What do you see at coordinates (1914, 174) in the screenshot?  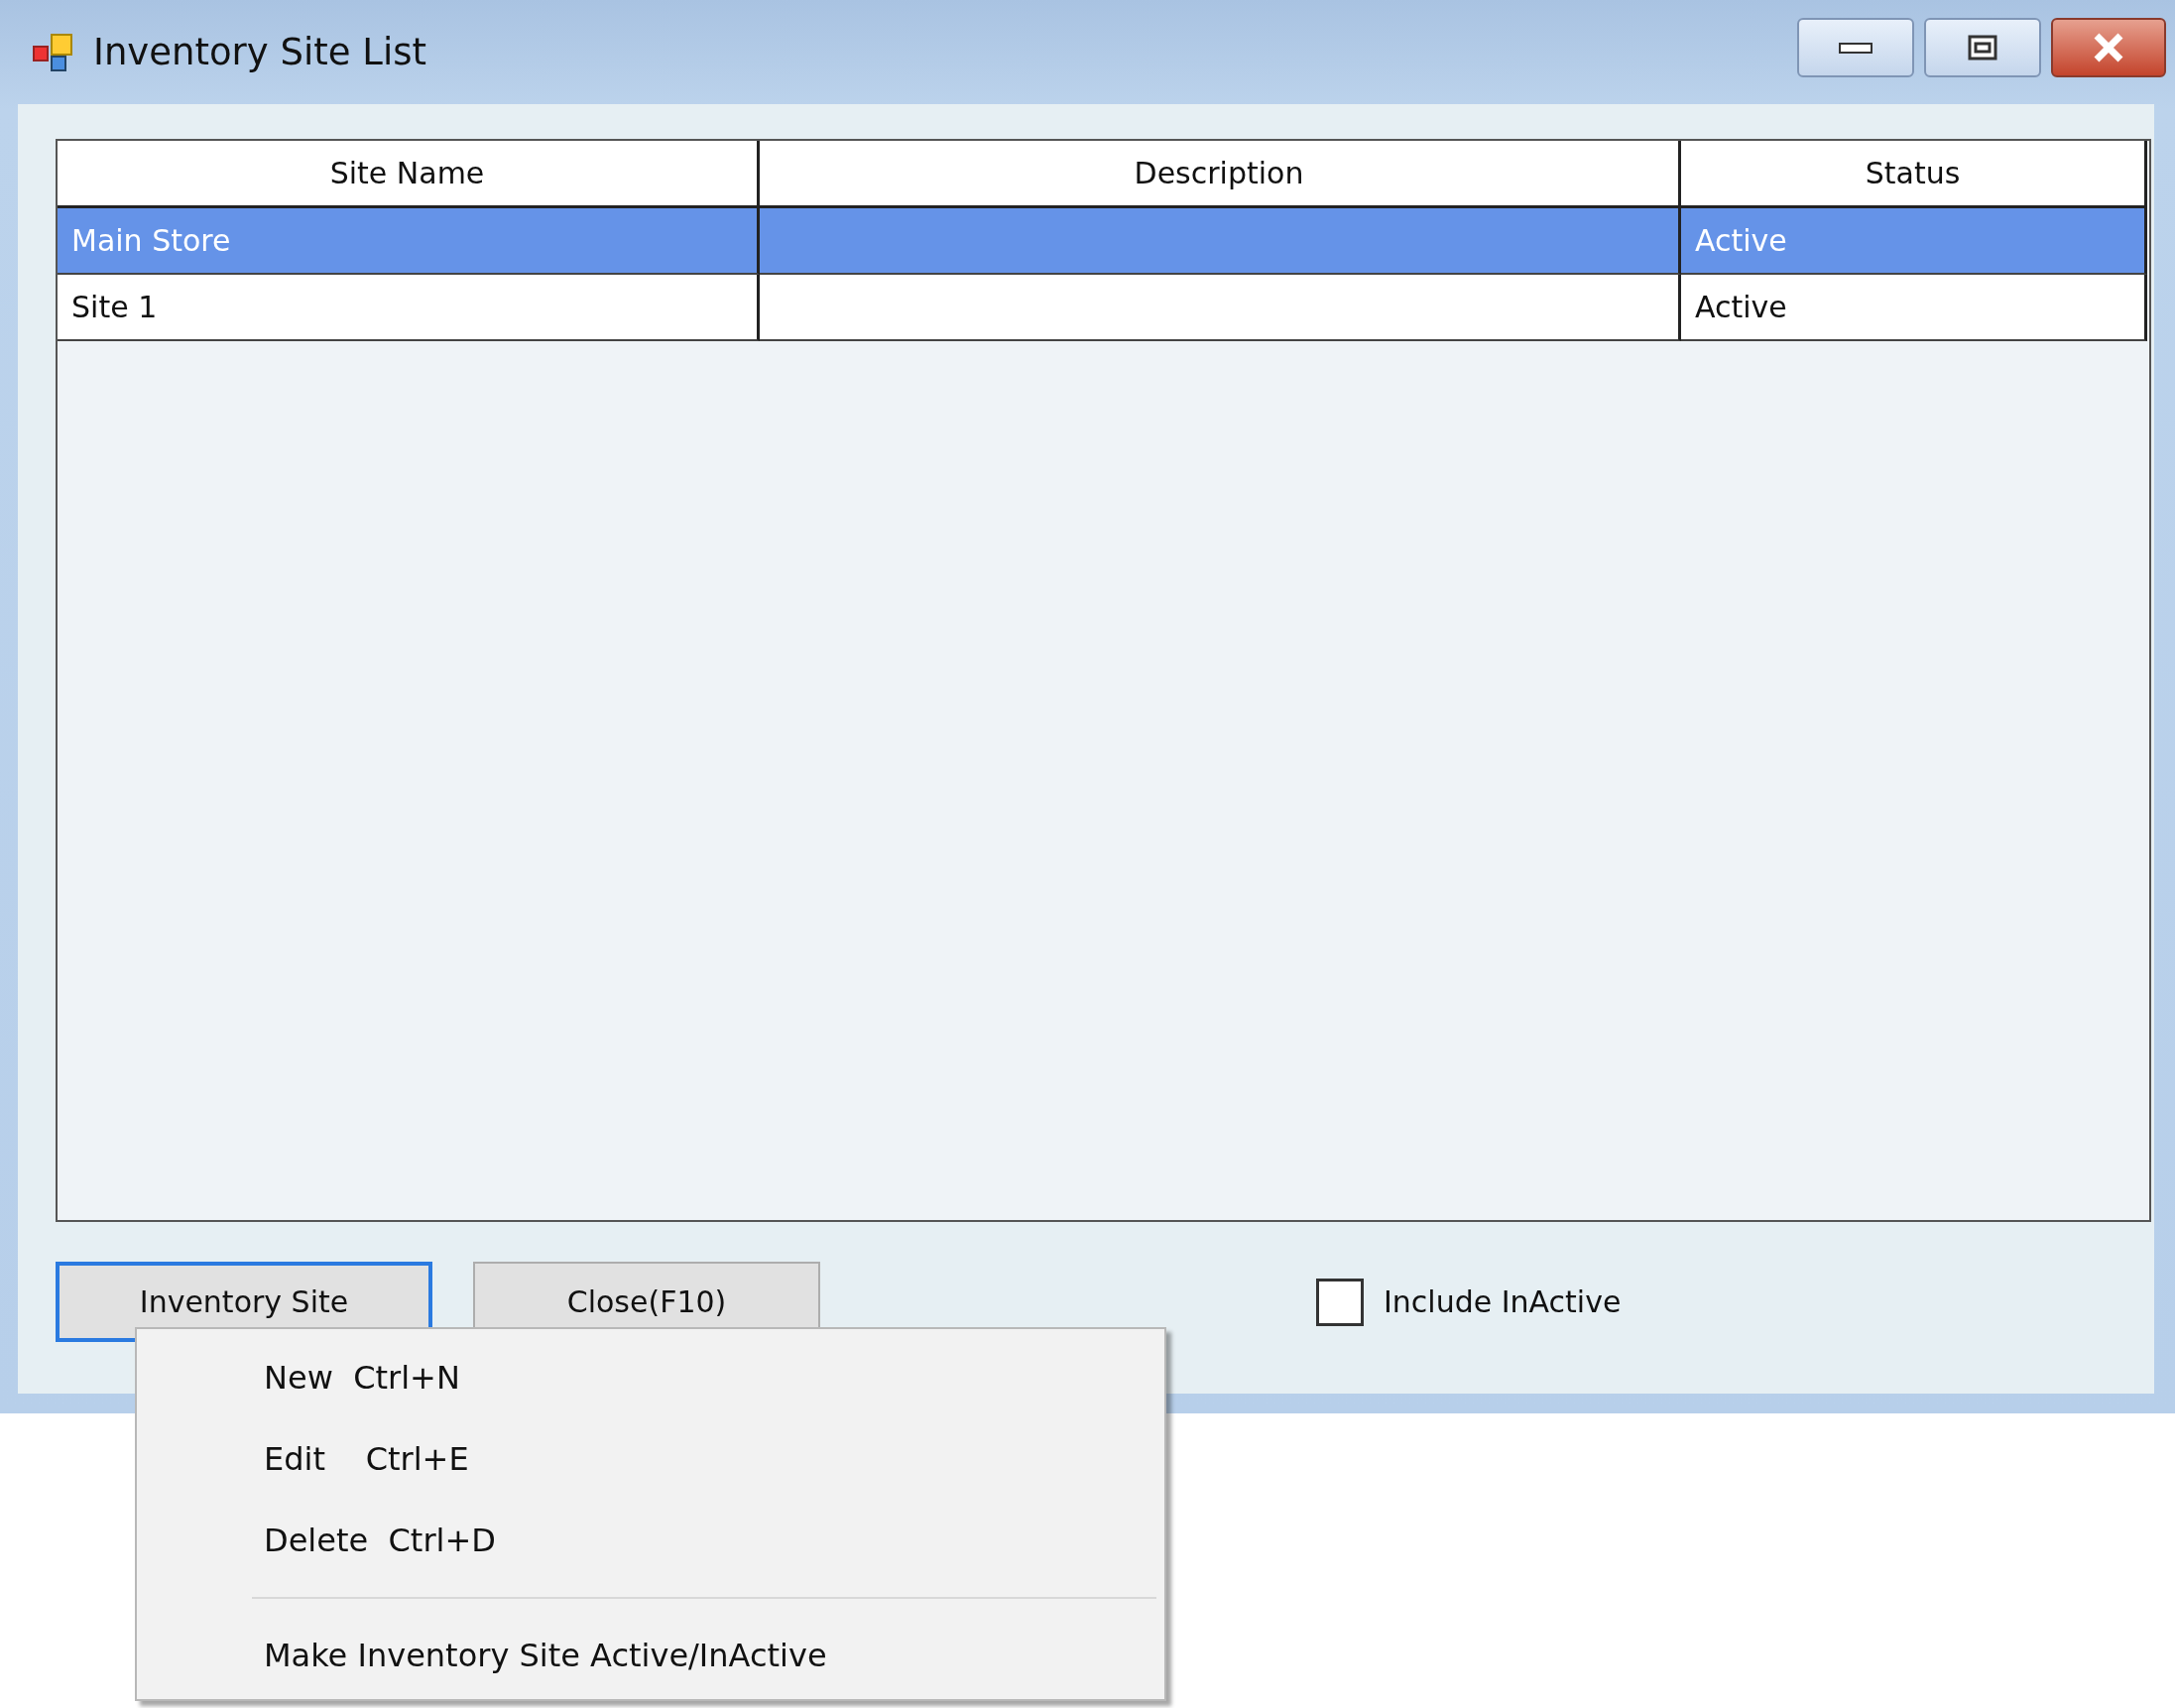 I see `column-header: Status` at bounding box center [1914, 174].